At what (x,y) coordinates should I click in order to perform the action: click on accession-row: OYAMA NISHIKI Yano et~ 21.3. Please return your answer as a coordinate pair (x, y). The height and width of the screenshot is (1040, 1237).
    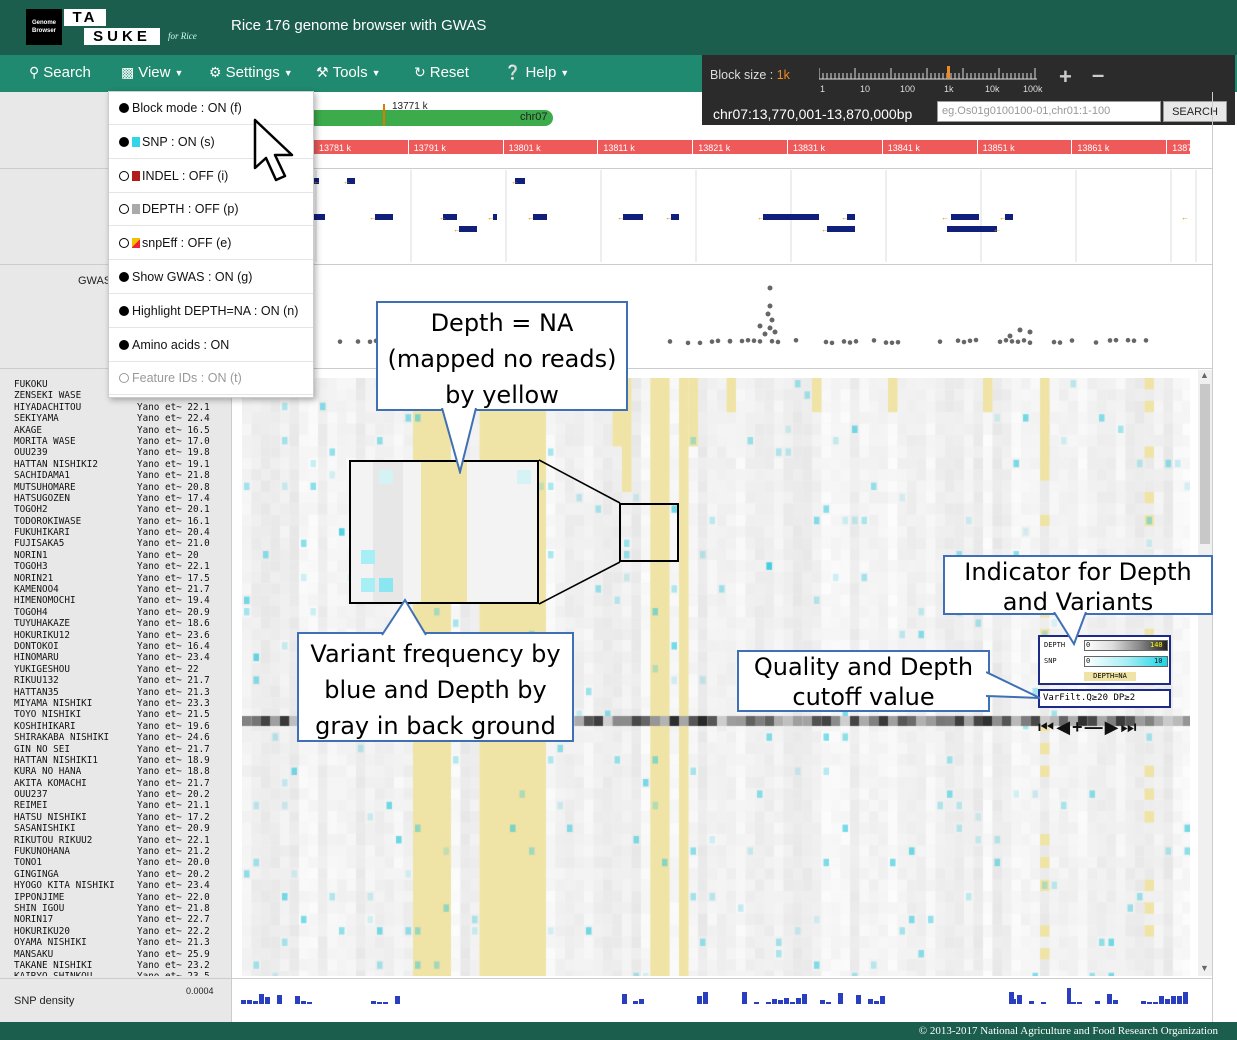
    Looking at the image, I should click on (124, 942).